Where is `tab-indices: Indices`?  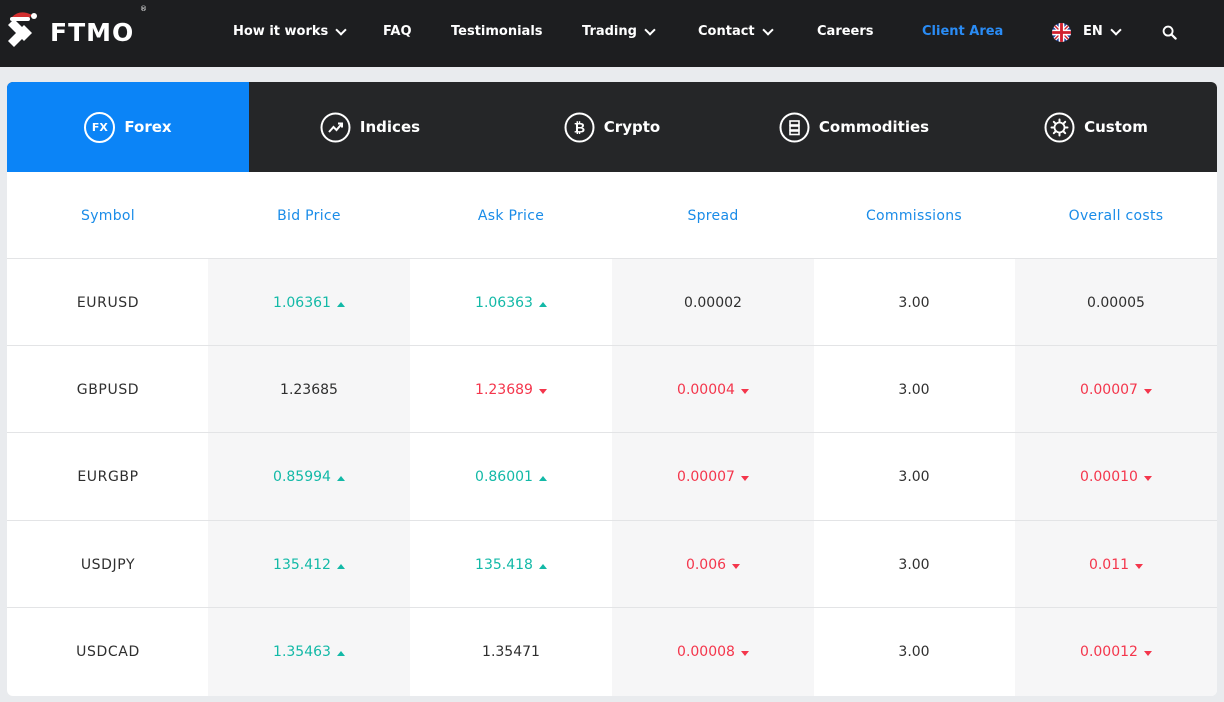
tab-indices: Indices is located at coordinates (370, 127).